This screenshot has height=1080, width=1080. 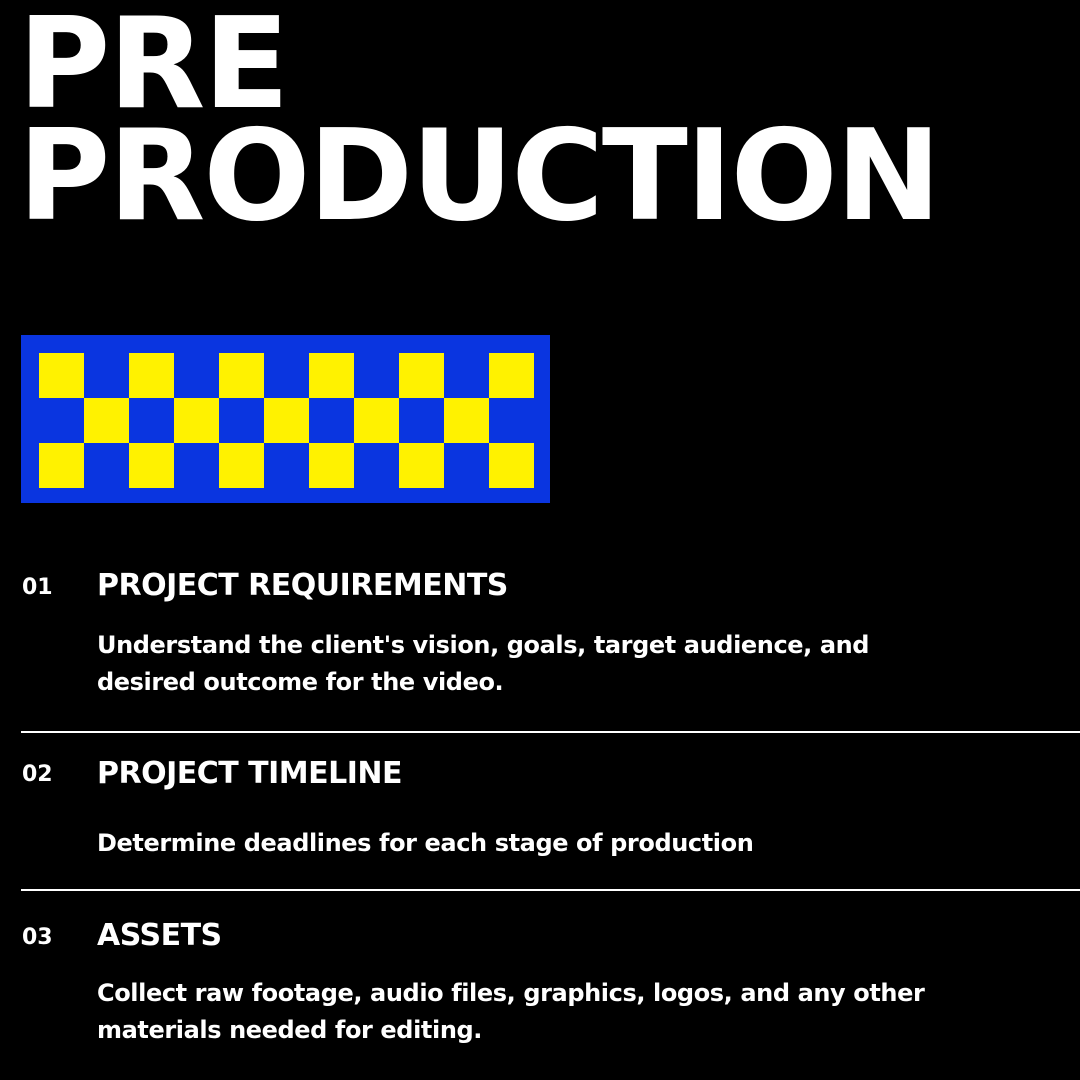 I want to click on checkered-banner, so click(x=285, y=419).